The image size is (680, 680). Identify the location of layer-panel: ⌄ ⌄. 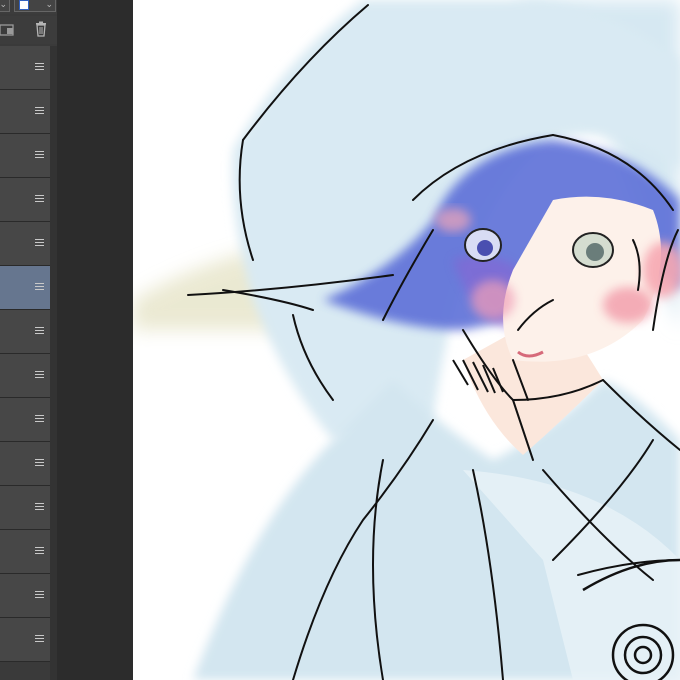
(28, 340).